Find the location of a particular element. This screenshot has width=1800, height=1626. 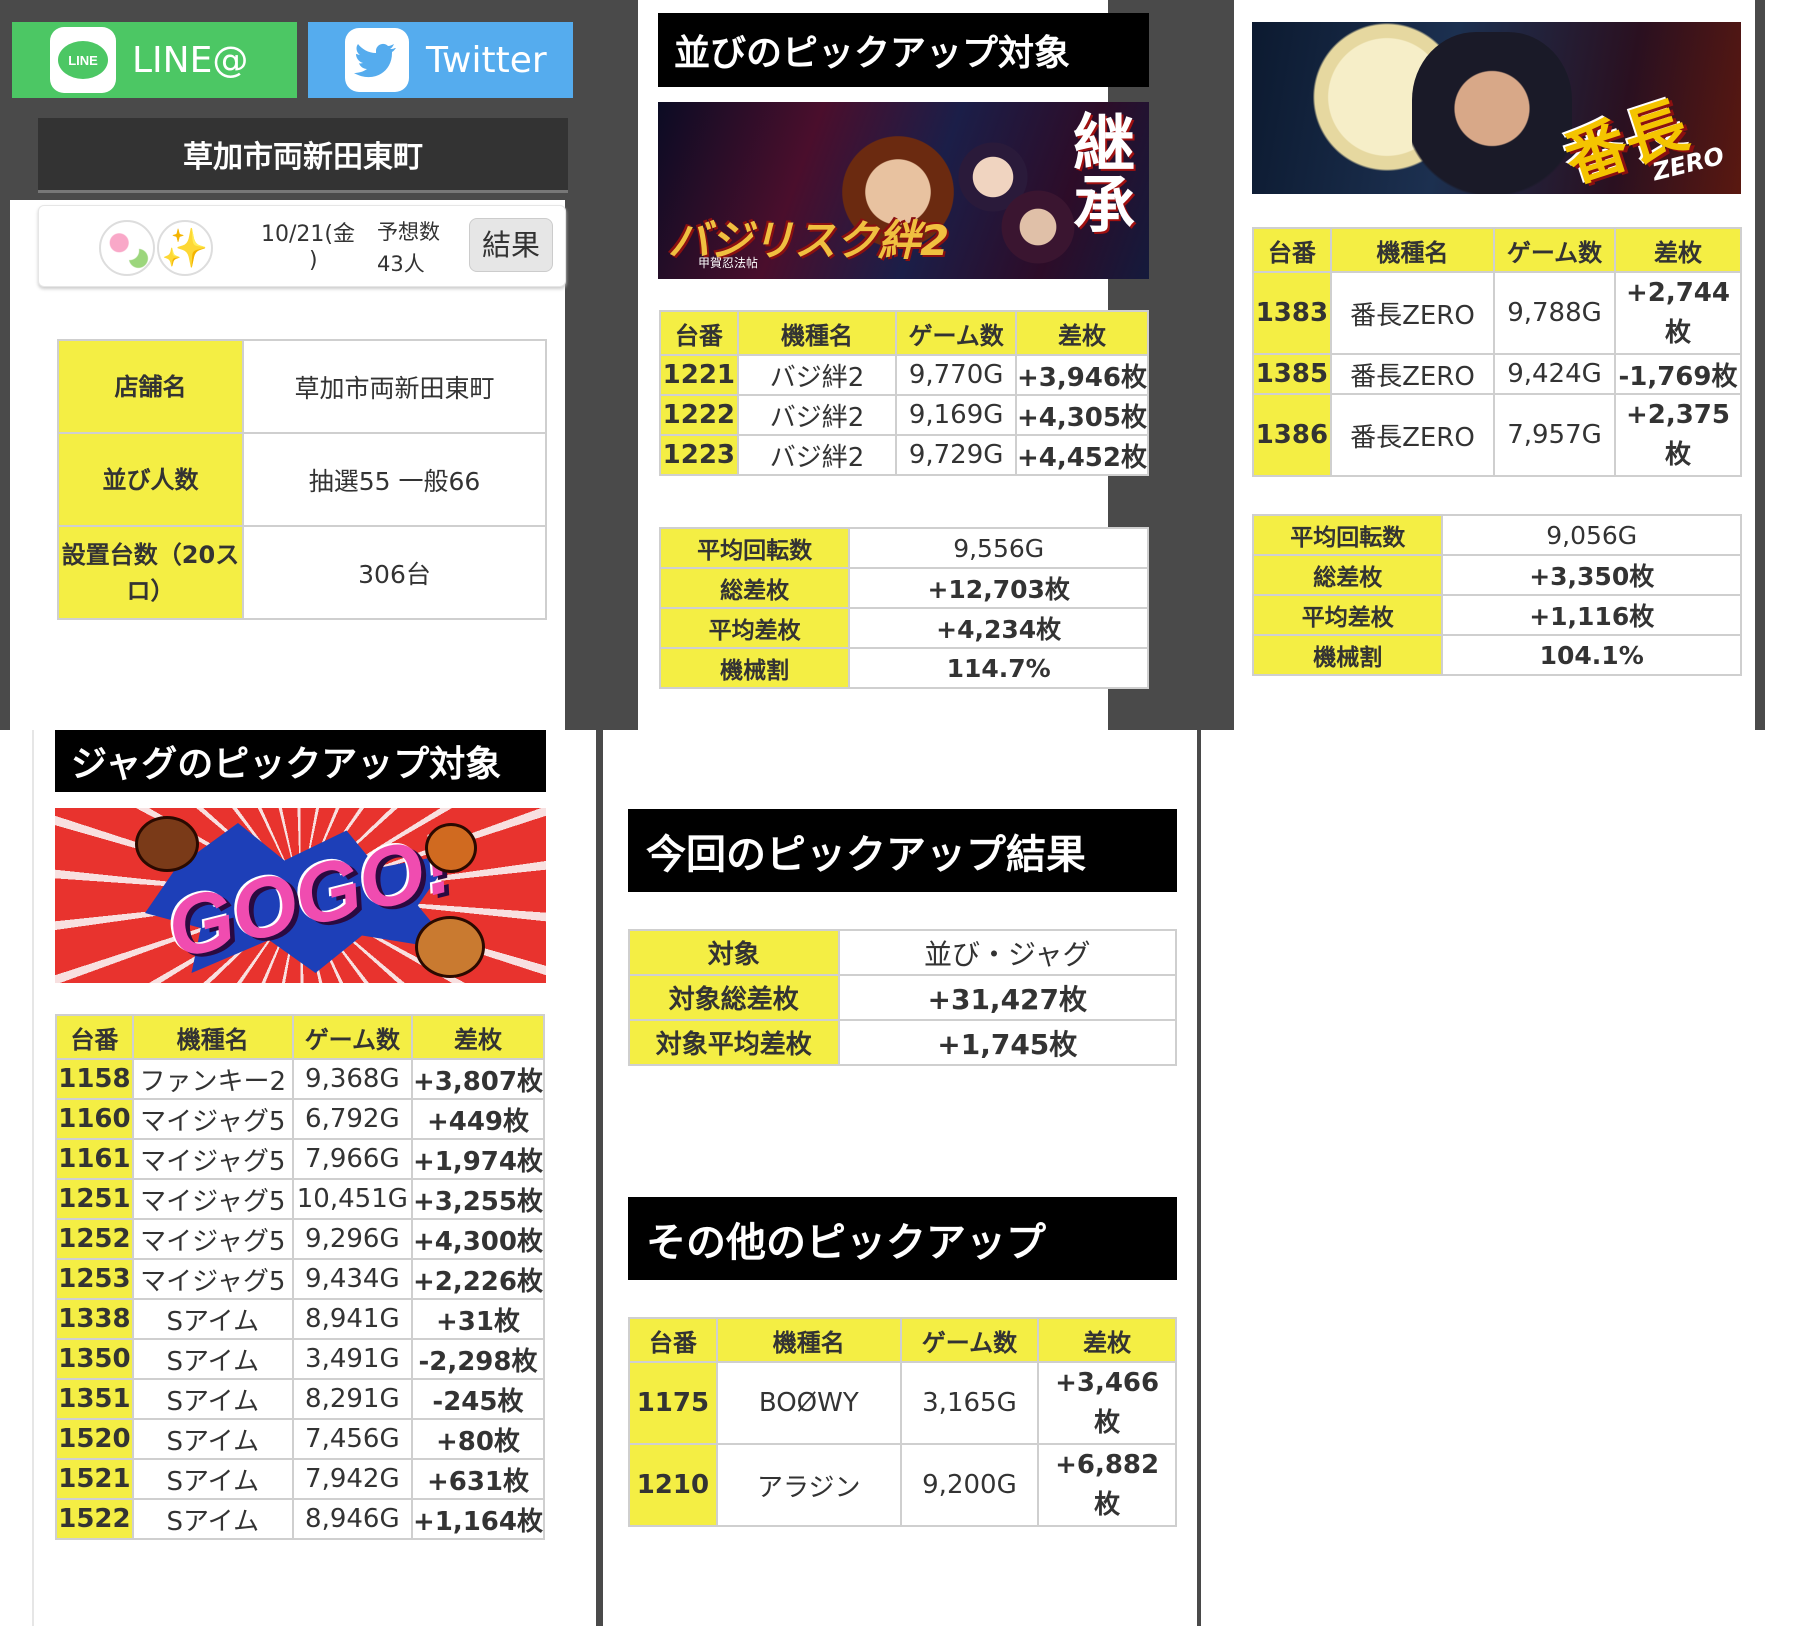

game-count: 9,434G is located at coordinates (352, 1279).